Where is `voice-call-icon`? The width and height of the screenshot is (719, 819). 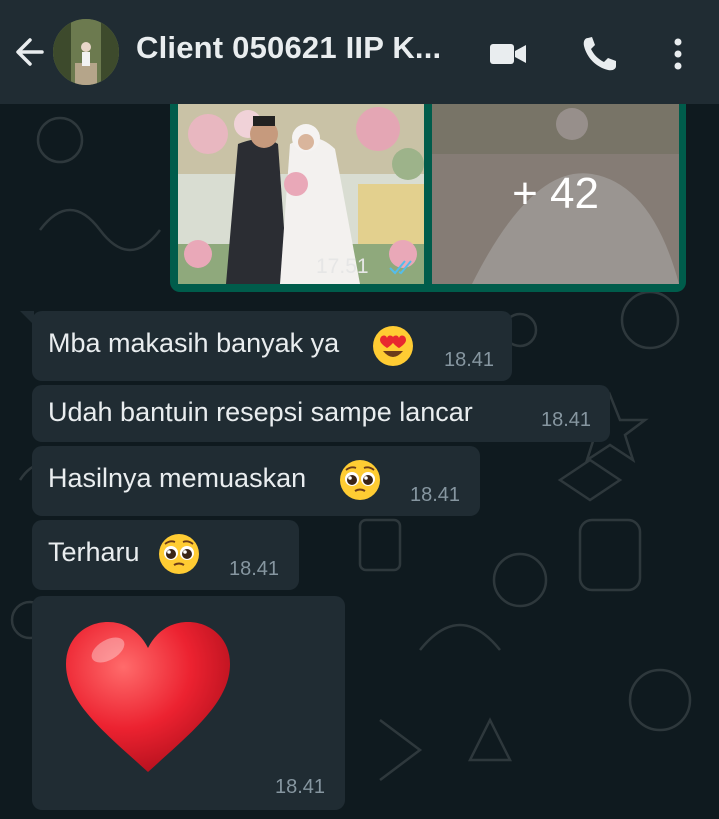 voice-call-icon is located at coordinates (600, 54).